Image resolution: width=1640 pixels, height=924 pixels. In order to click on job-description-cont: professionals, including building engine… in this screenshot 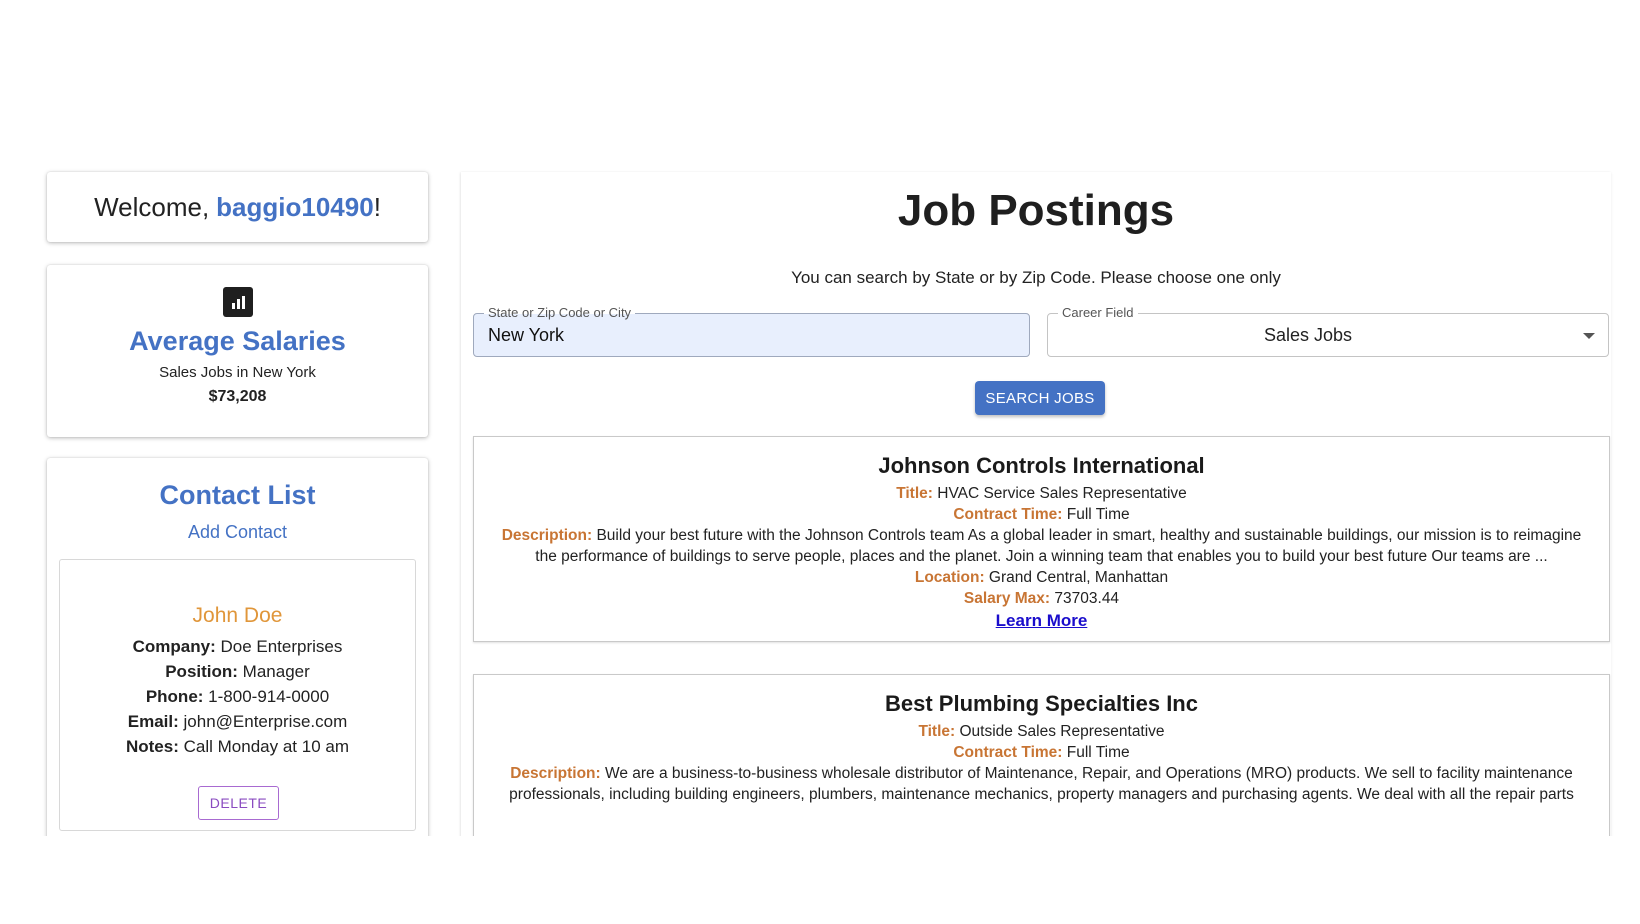, I will do `click(1041, 794)`.